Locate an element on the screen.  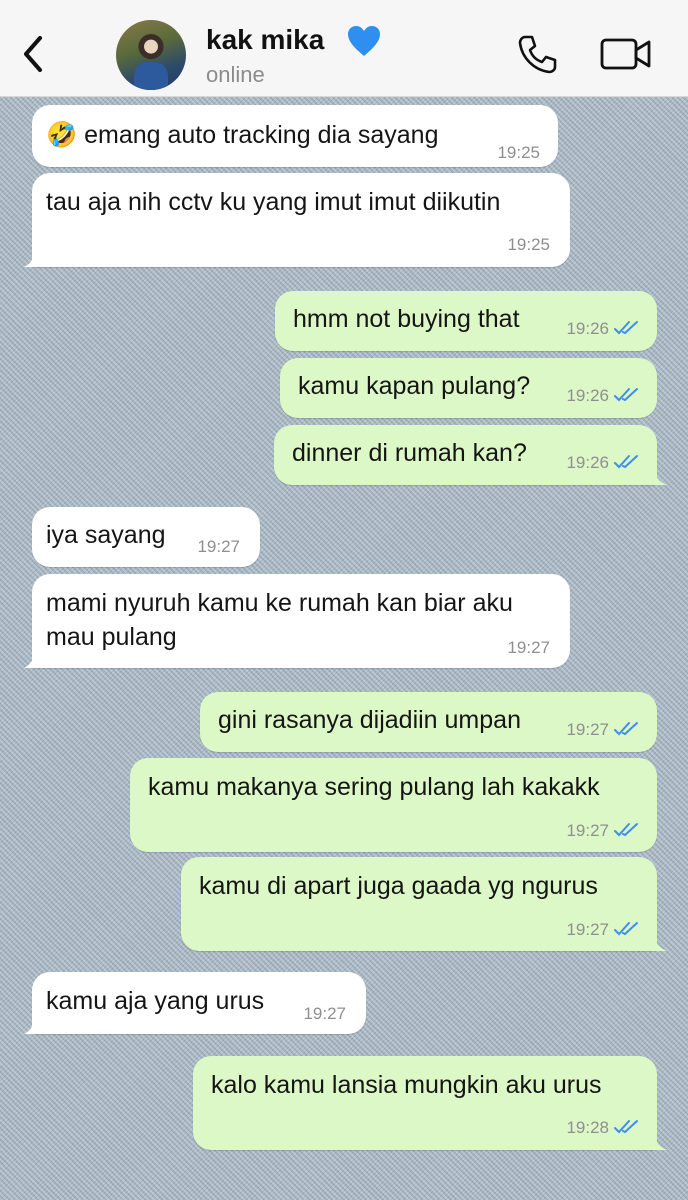
back-chevron-icon is located at coordinates (34, 54).